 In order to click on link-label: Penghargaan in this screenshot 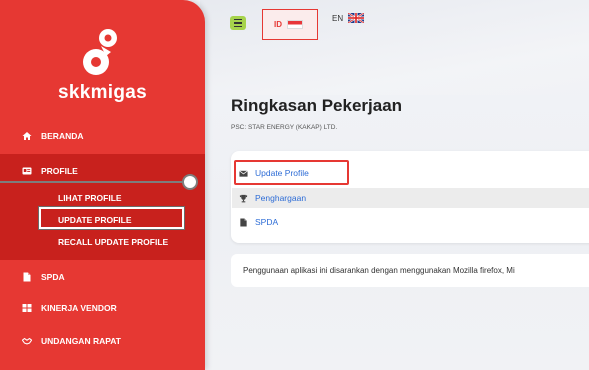, I will do `click(281, 198)`.